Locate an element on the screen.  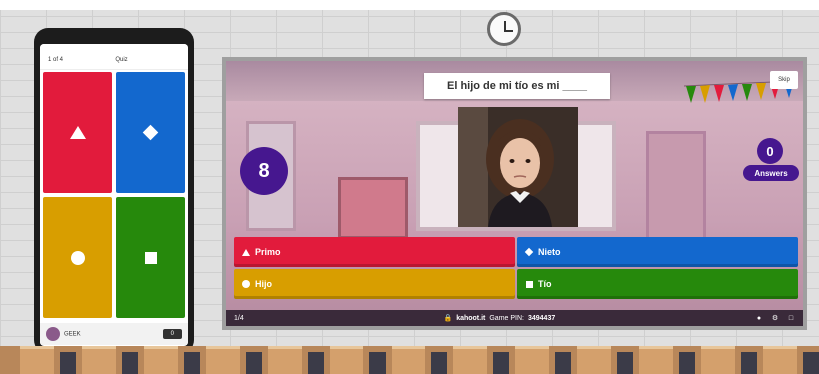
phone-answer-blue is located at coordinates (150, 132).